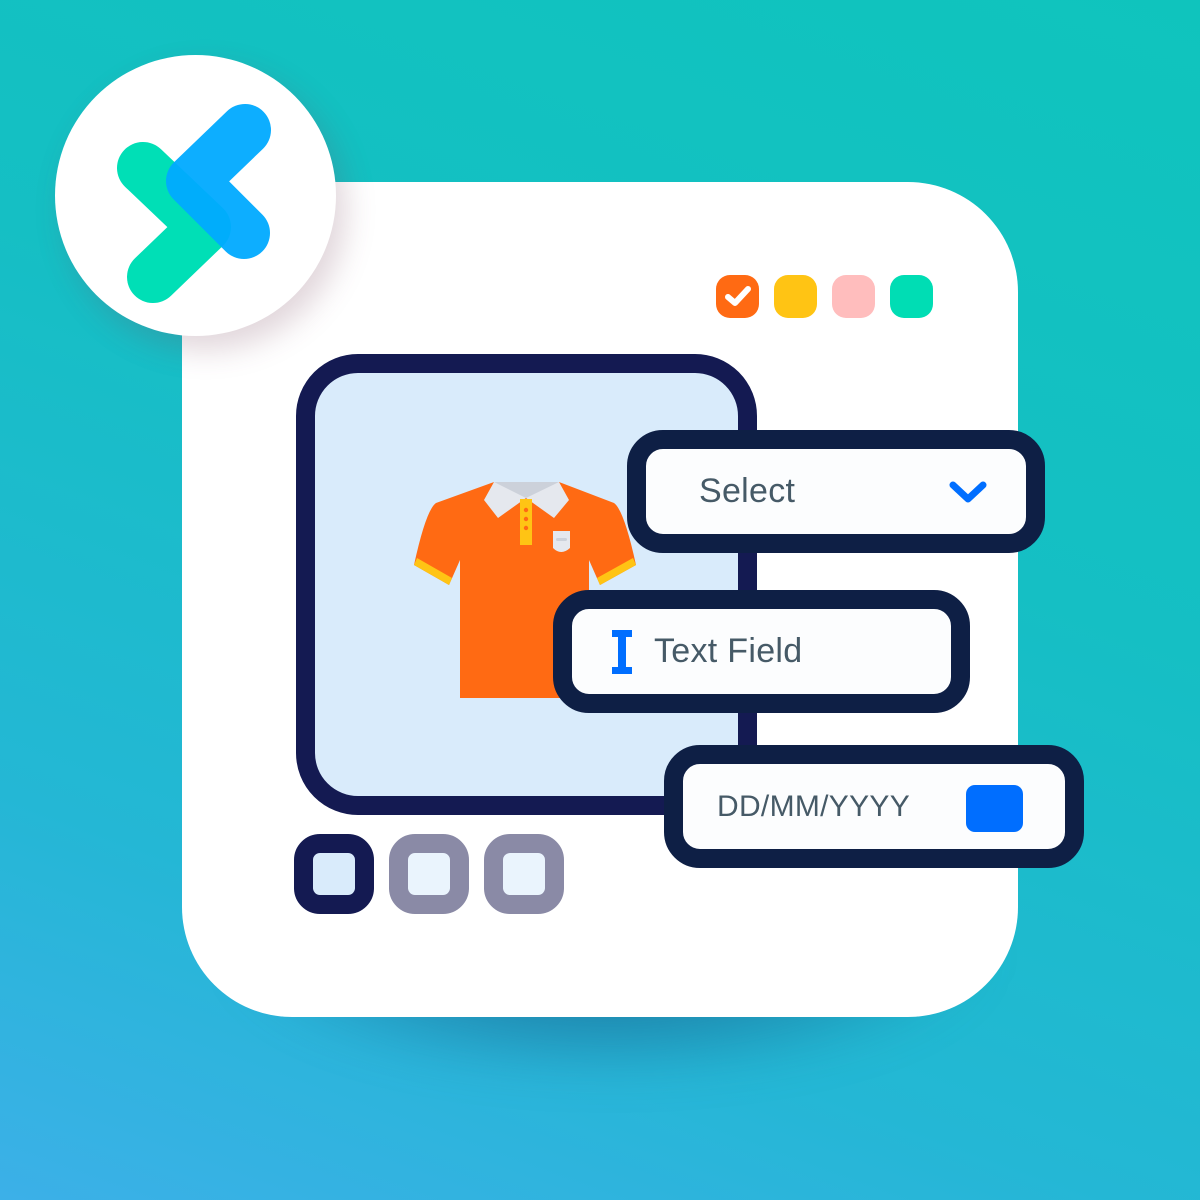 The width and height of the screenshot is (1200, 1200). What do you see at coordinates (911, 296) in the screenshot?
I see `green-dot` at bounding box center [911, 296].